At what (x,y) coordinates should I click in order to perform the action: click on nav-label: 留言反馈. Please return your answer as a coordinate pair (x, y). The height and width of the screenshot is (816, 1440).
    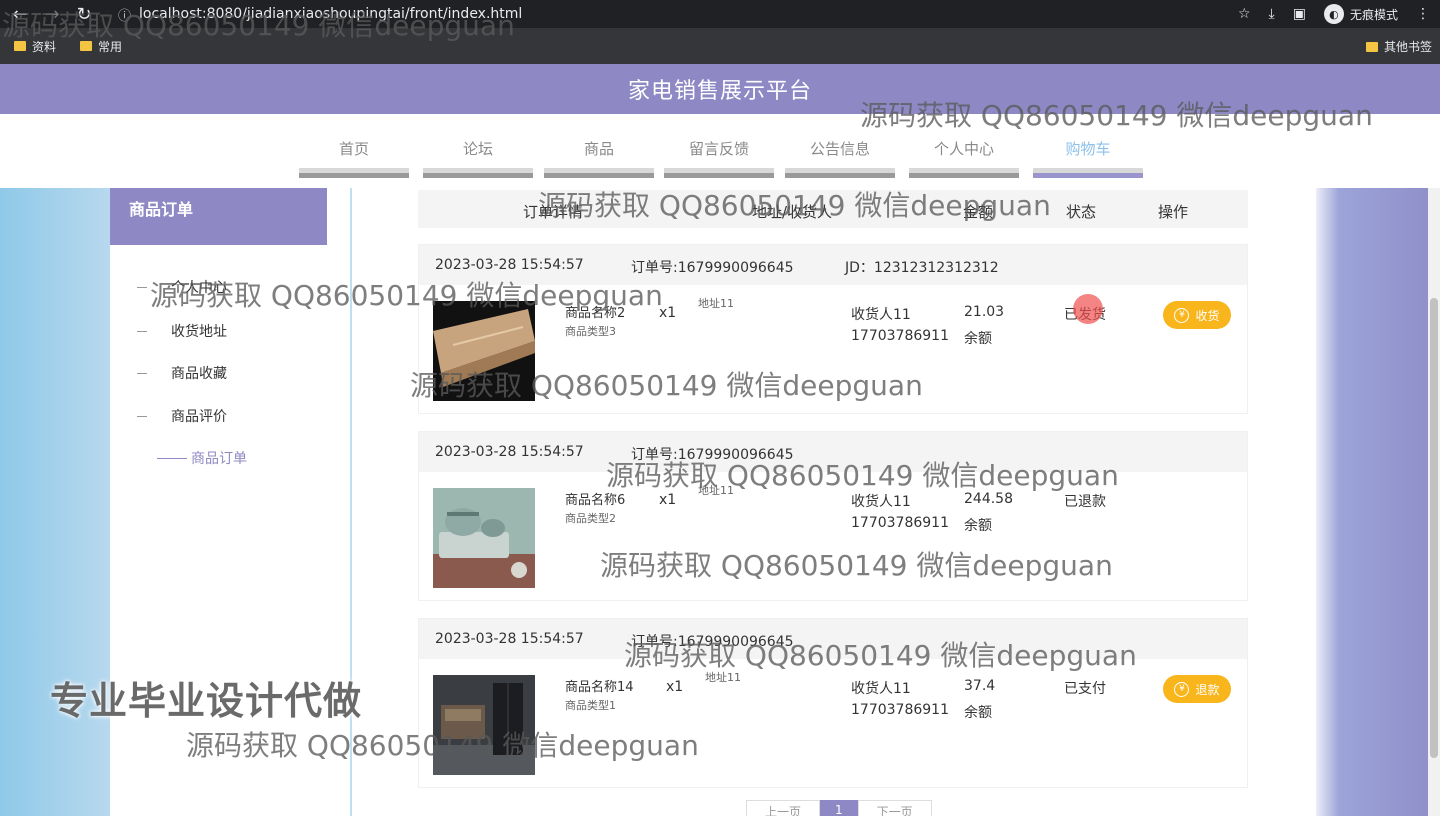
    Looking at the image, I should click on (718, 149).